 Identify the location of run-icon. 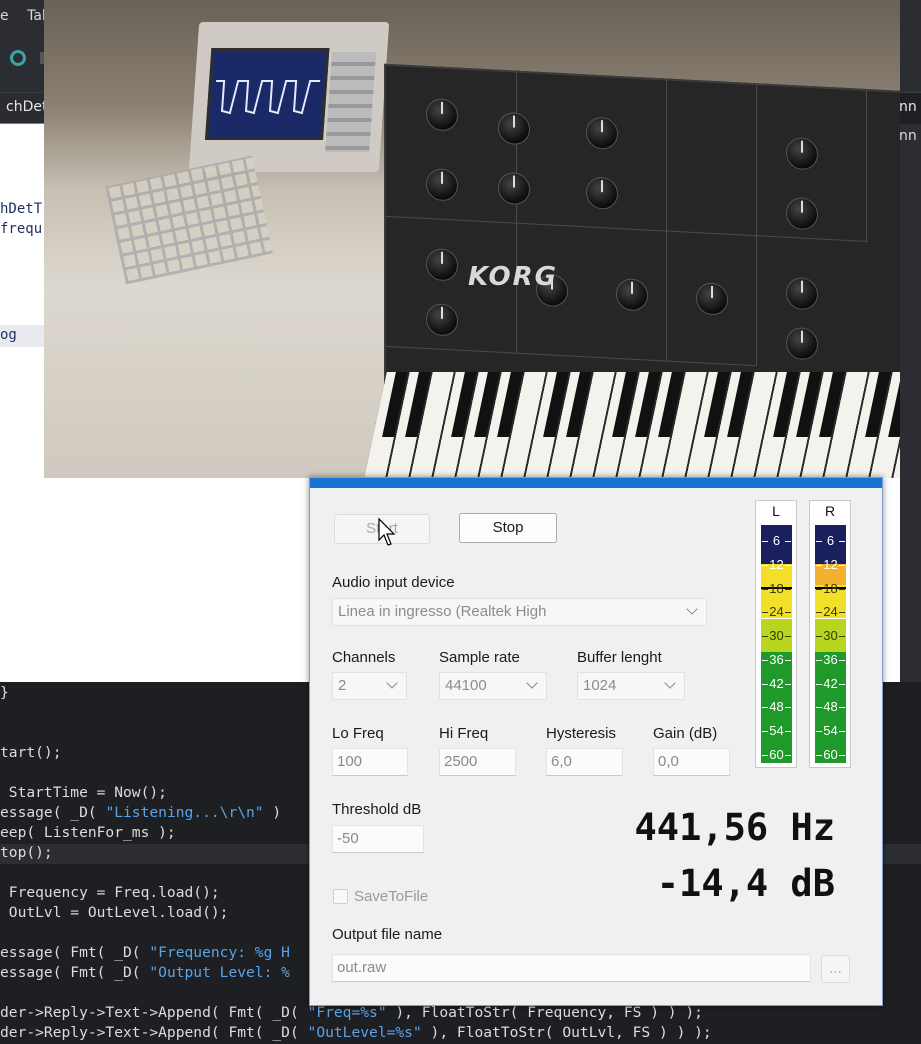
(18, 58).